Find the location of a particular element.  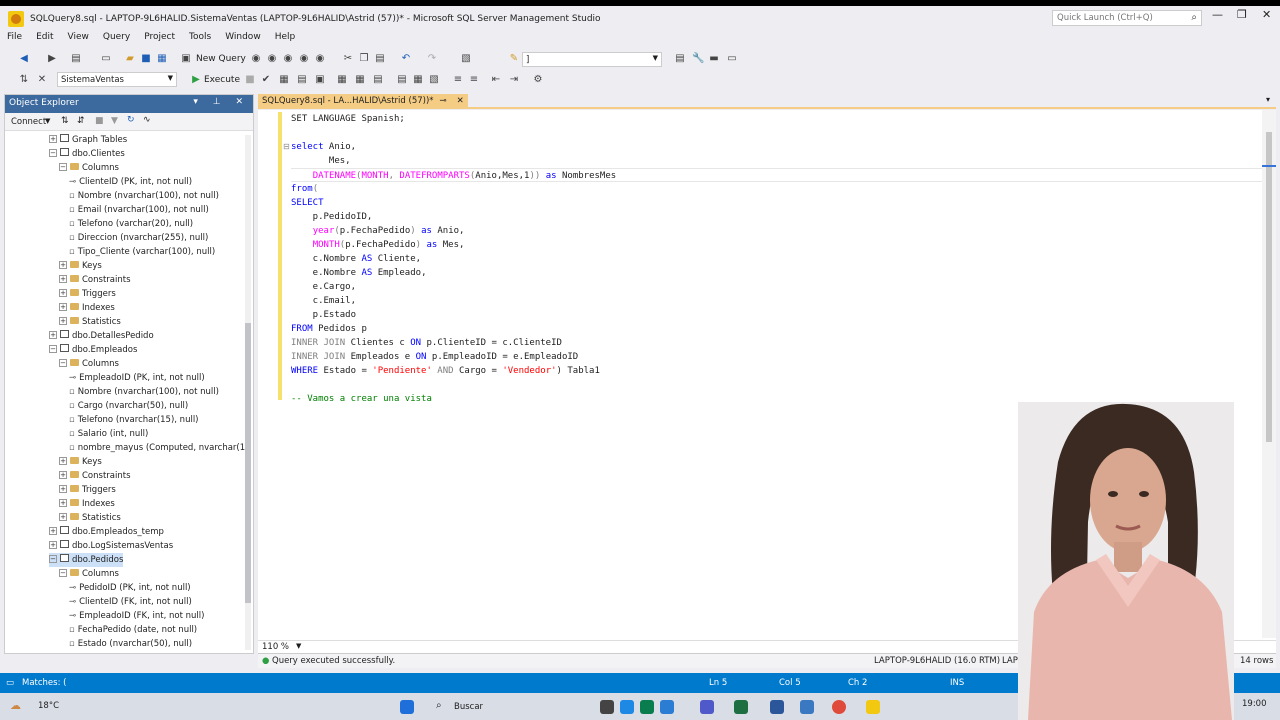

code-line: e.Cargo, is located at coordinates (323, 287).